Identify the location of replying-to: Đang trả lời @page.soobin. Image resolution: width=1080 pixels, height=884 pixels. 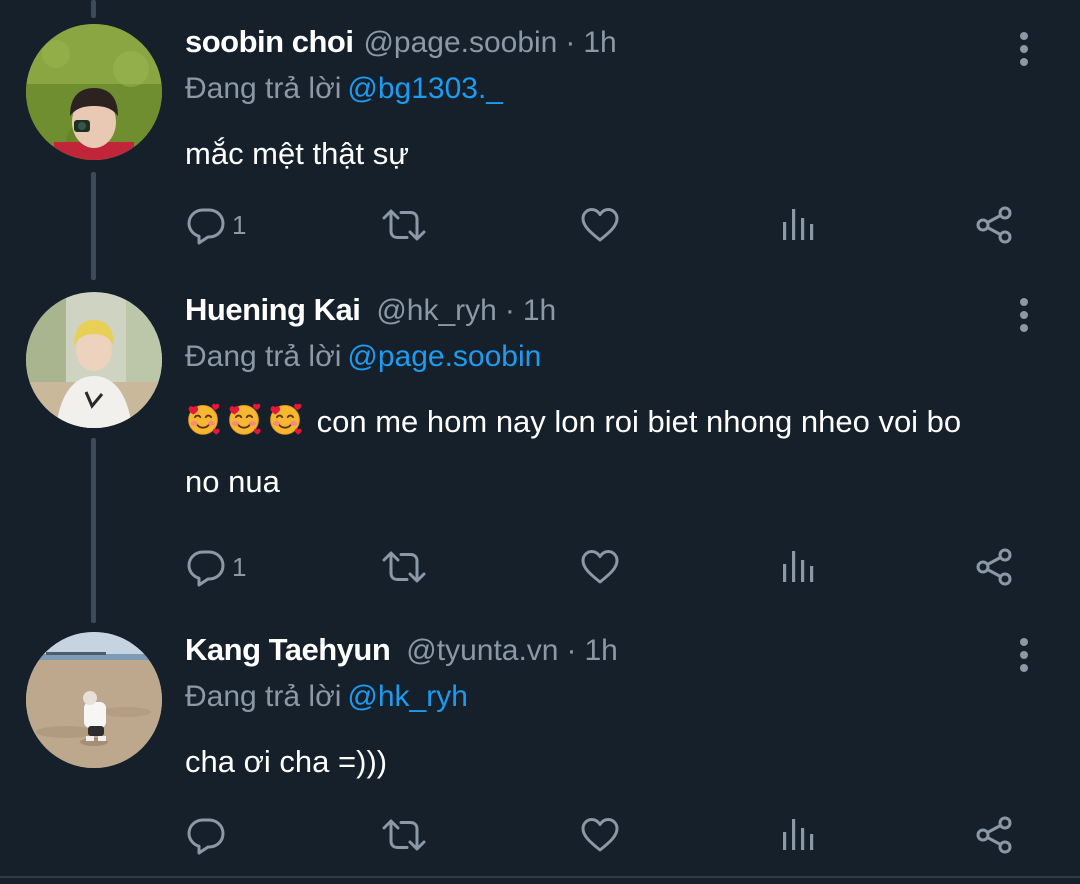
(363, 357).